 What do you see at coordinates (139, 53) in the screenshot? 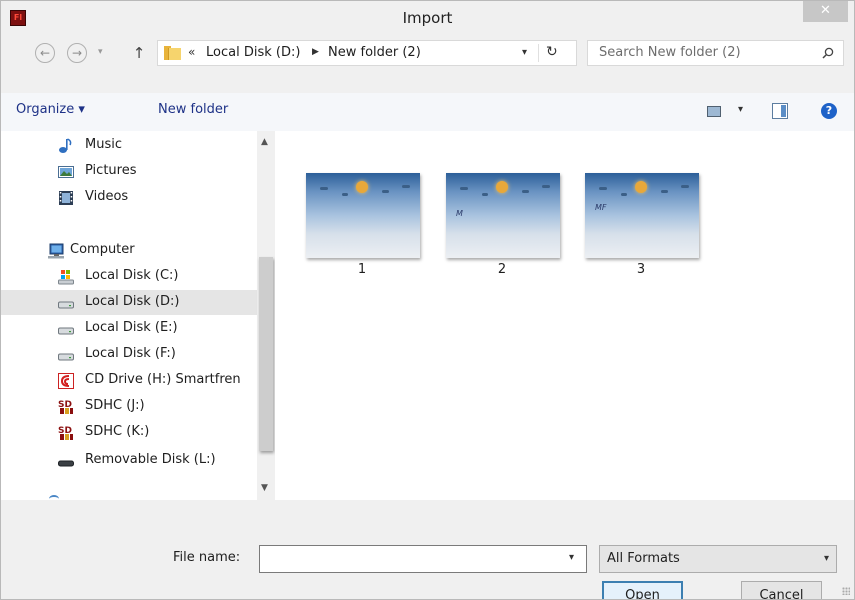
I see `up-button: ↑` at bounding box center [139, 53].